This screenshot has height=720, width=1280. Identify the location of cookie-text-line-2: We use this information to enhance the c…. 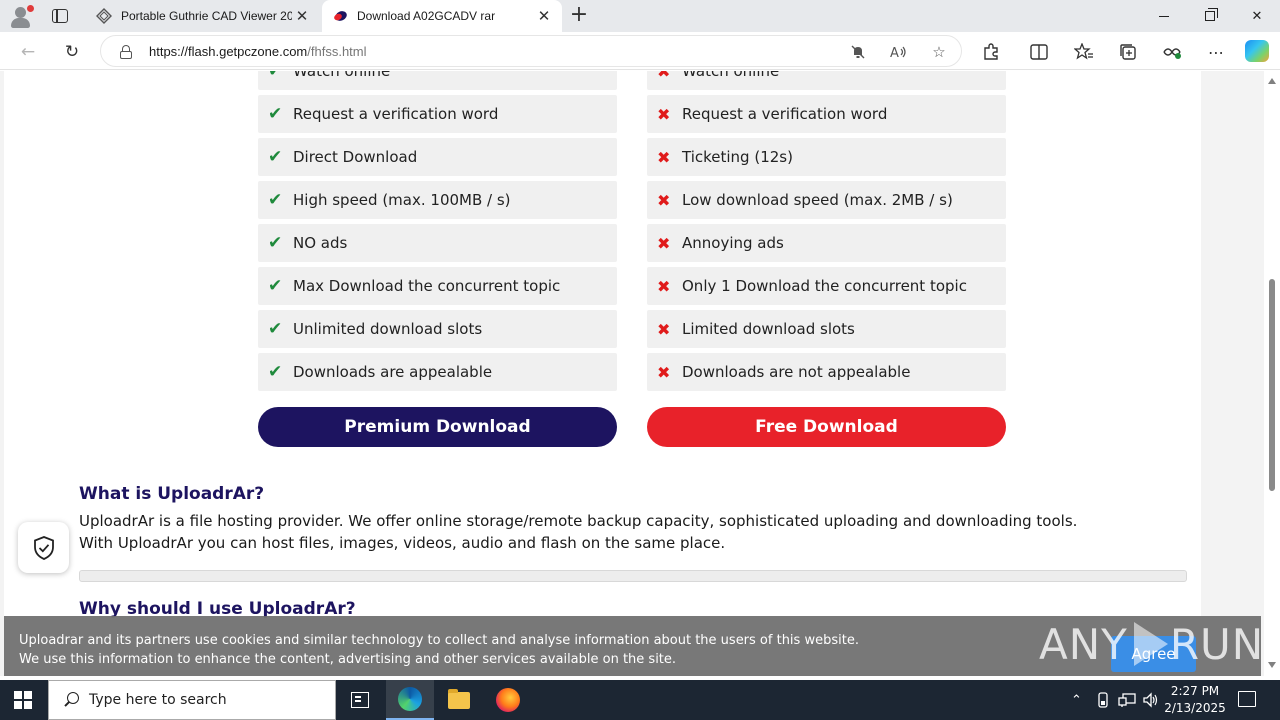
(348, 659).